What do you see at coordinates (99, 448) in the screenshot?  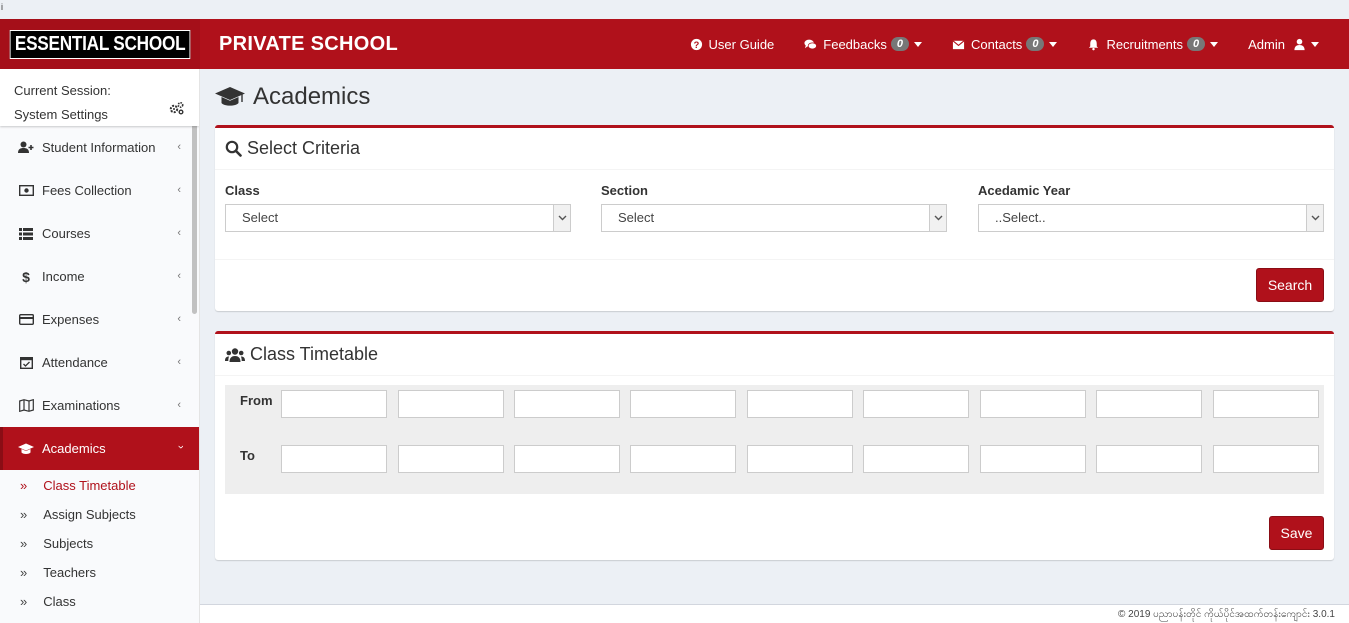 I see `sidebar-item-academics: Academics ‹` at bounding box center [99, 448].